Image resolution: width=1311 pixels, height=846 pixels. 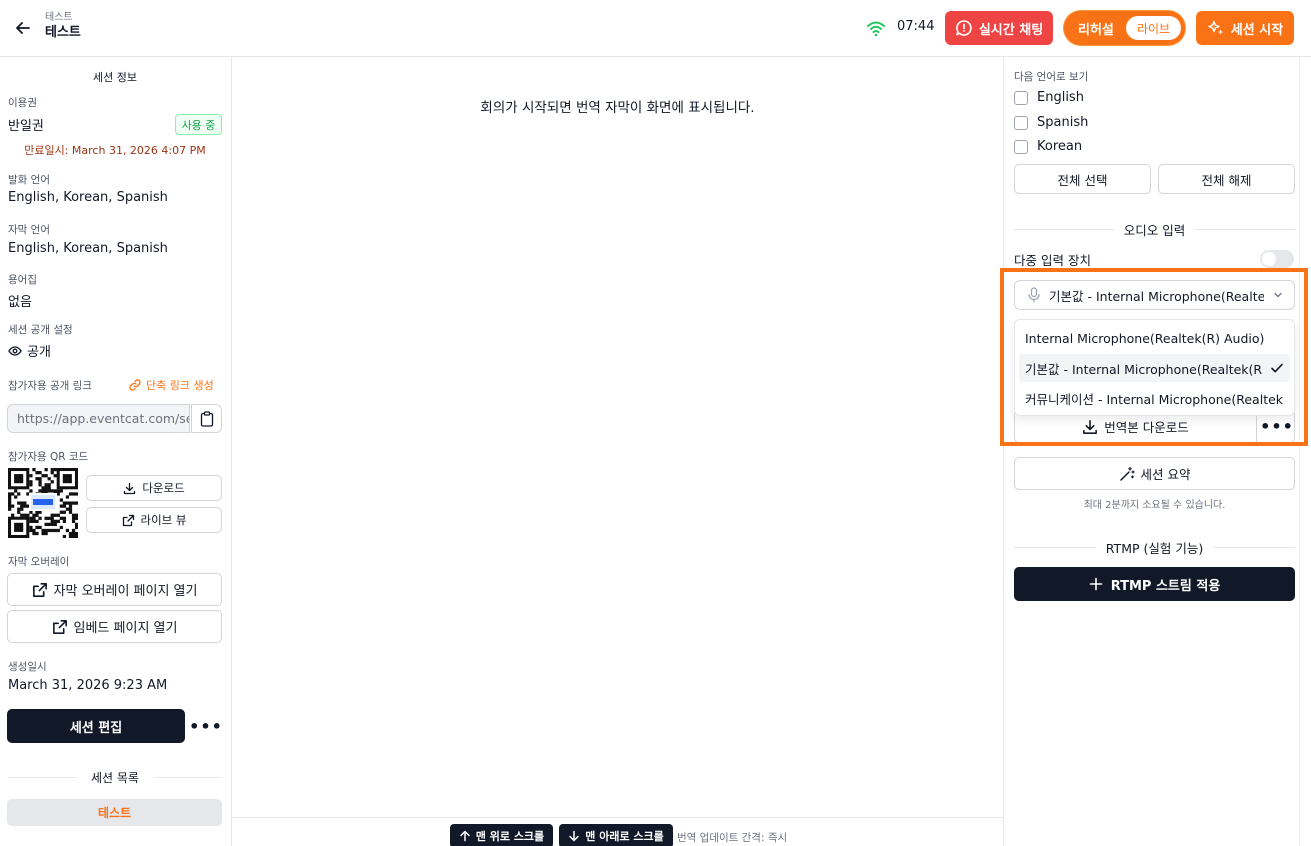 I want to click on update-interval-text: 번역 업데이트 간격: 즉시, so click(x=732, y=838).